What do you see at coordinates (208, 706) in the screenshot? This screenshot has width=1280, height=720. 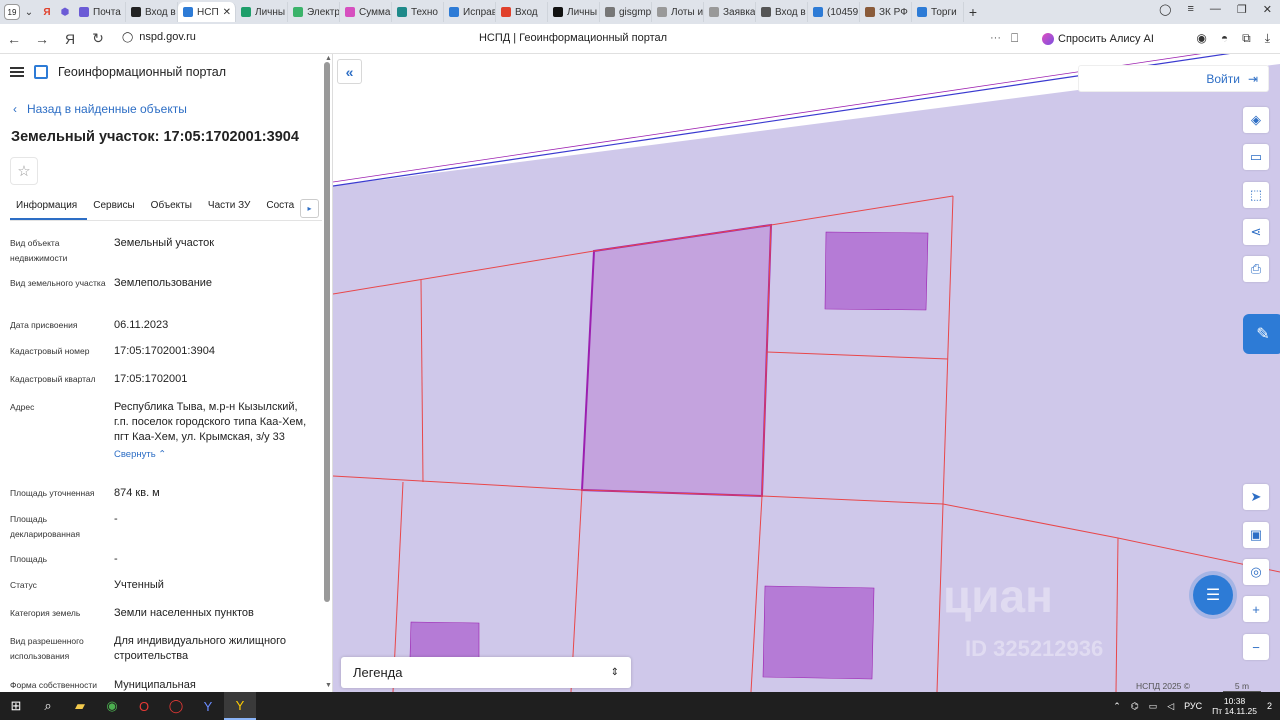 I see `yandex-browser-icon: Y` at bounding box center [208, 706].